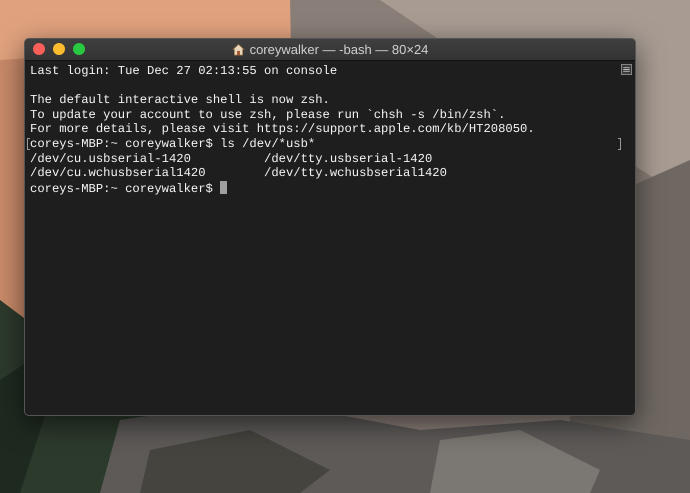 This screenshot has width=690, height=493. Describe the element at coordinates (122, 189) in the screenshot. I see `shell-prompt: coreys-MBP:~ coreywalker$` at that location.